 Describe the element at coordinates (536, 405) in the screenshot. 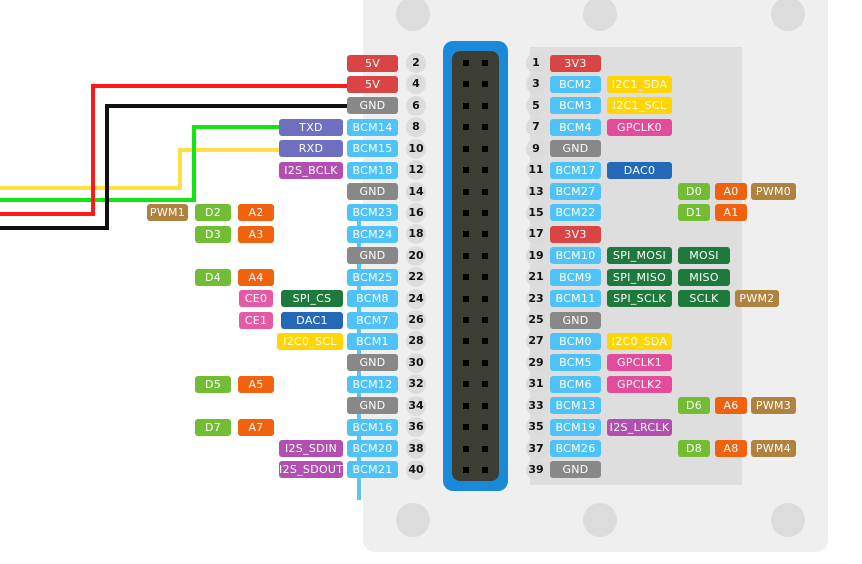

I see `pin-number-33: 33` at that location.